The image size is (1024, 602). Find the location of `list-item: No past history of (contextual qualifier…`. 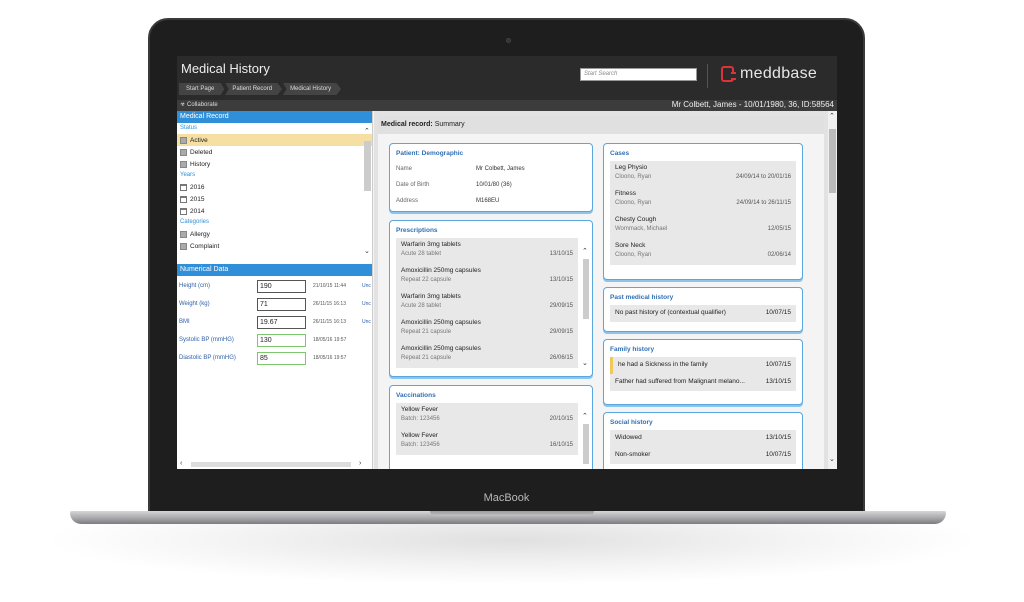

list-item: No past history of (contextual qualifier… is located at coordinates (703, 313).